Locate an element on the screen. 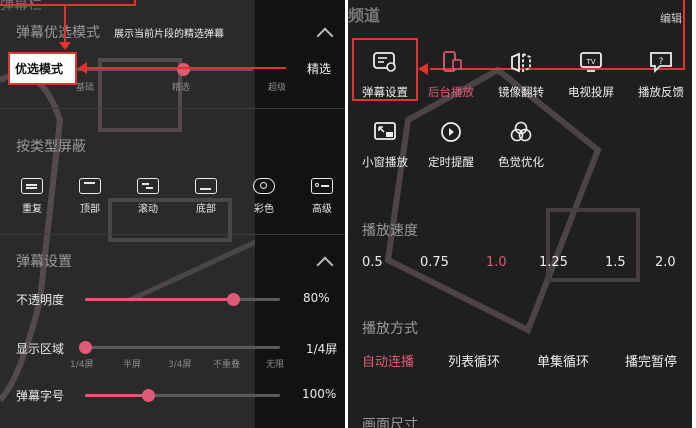 This screenshot has height=428, width=696. font-size-value: 100% is located at coordinates (319, 394).